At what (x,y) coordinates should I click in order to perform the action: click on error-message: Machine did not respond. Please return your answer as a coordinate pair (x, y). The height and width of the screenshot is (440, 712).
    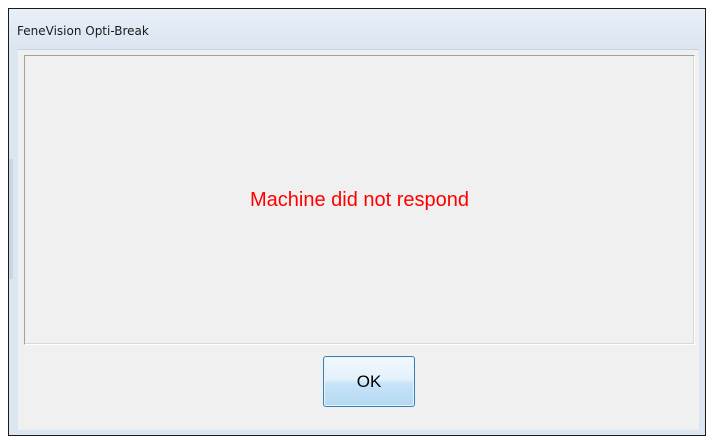
    Looking at the image, I should click on (359, 200).